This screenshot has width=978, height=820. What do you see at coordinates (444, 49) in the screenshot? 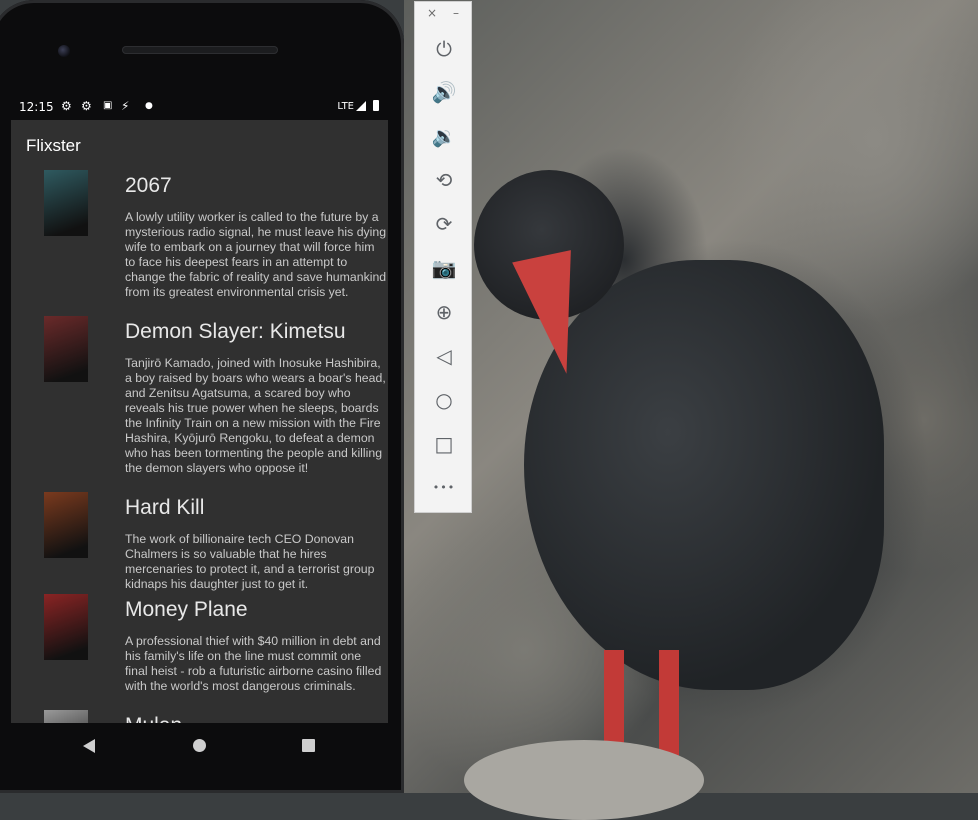
I see `power-icon: ⏻` at bounding box center [444, 49].